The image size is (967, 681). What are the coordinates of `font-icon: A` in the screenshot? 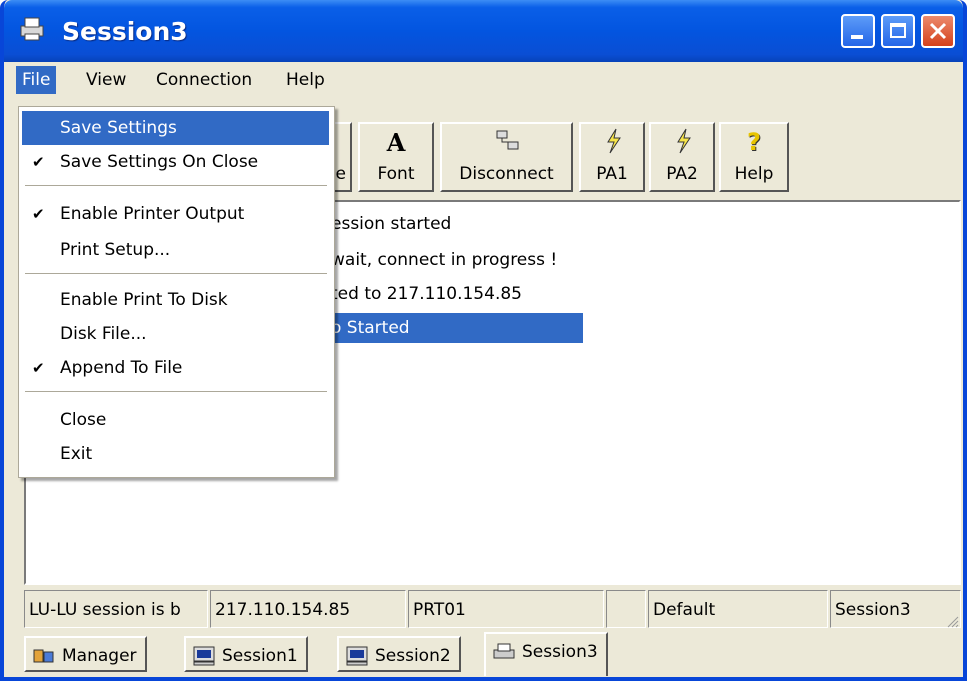 It's located at (396, 142).